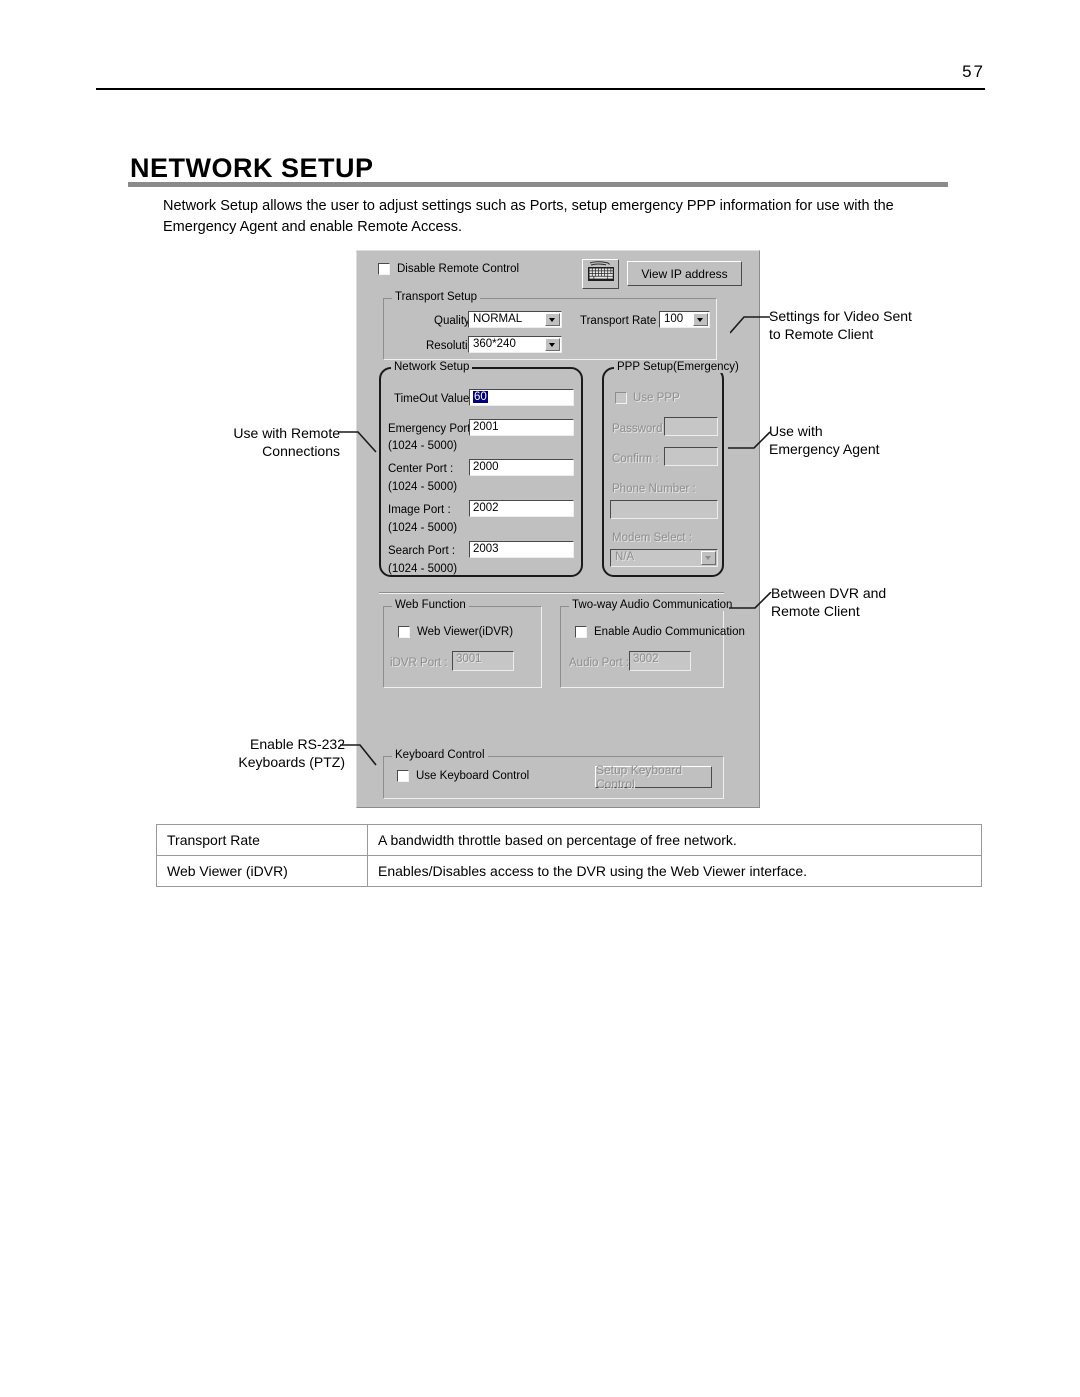 The image size is (1080, 1397). What do you see at coordinates (521, 427) in the screenshot?
I see `emergency-port-input: 2001` at bounding box center [521, 427].